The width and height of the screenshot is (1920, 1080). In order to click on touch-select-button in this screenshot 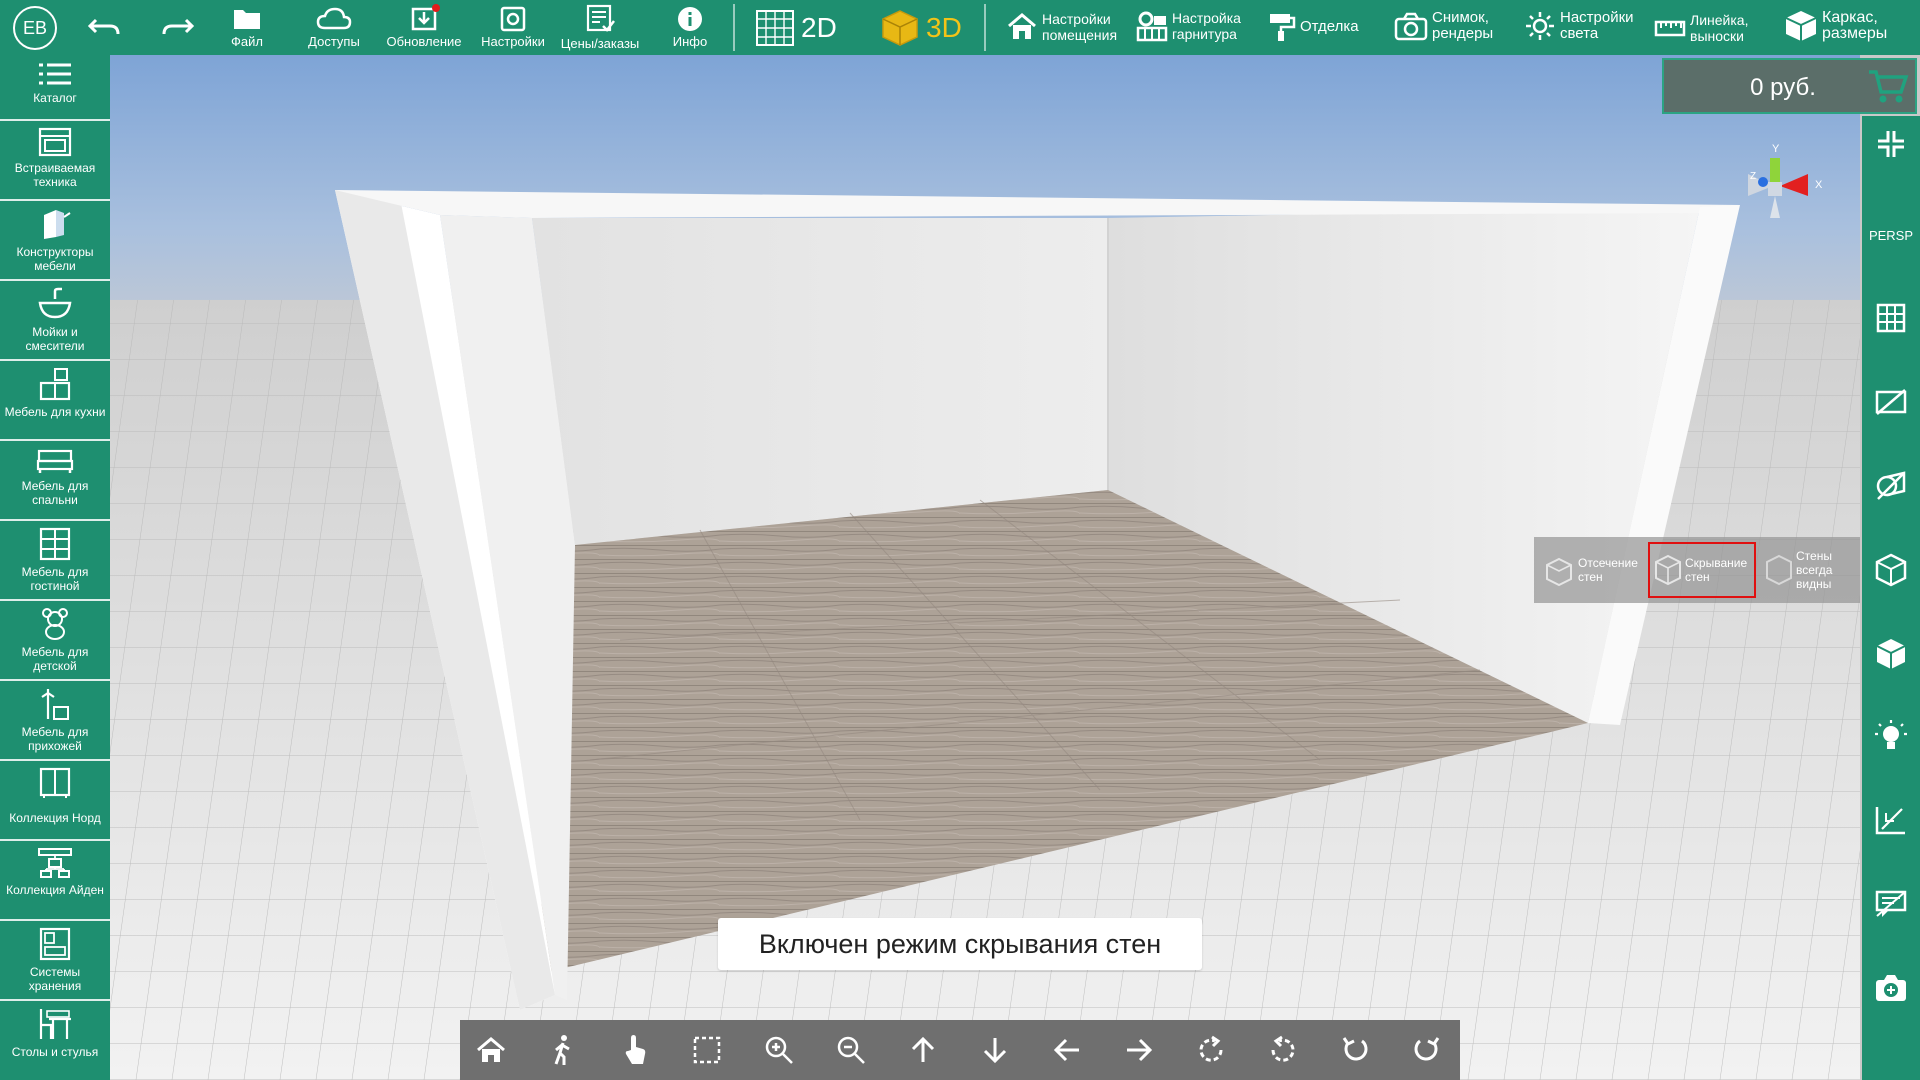, I will do `click(635, 1050)`.